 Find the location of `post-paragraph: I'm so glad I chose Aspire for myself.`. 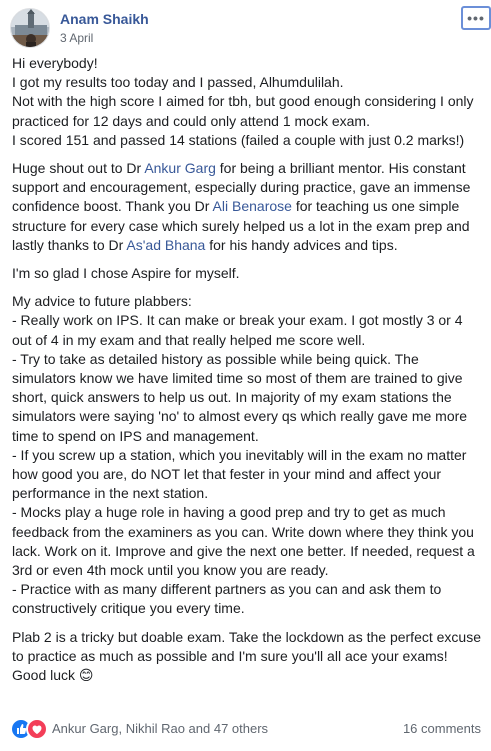

post-paragraph: I'm so glad I chose Aspire for myself. is located at coordinates (248, 273).